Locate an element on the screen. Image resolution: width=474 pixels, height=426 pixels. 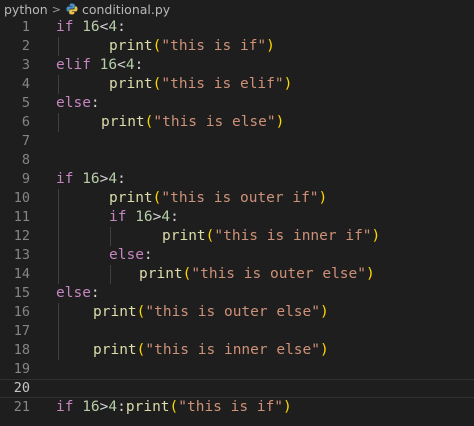
line-number: 20 is located at coordinates (21, 388).